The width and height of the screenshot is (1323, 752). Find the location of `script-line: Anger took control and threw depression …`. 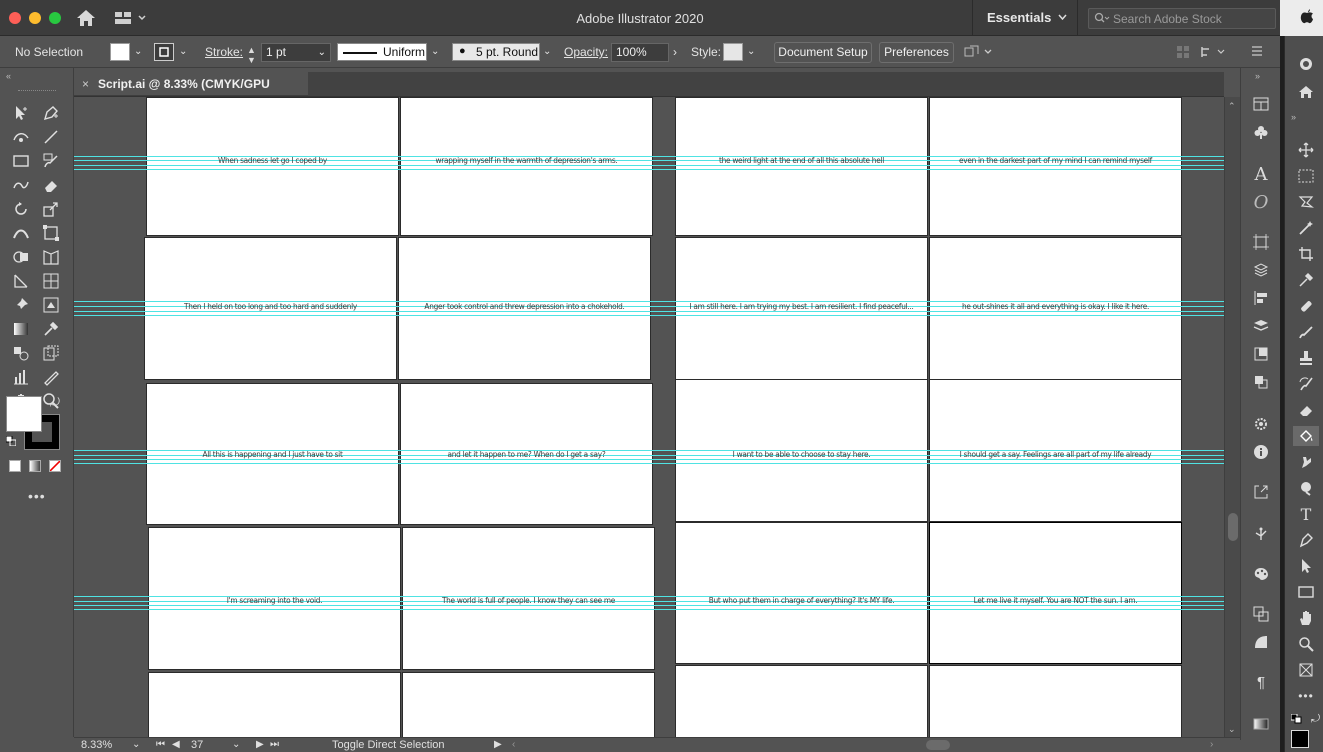

script-line: Anger took control and threw depression … is located at coordinates (524, 306).